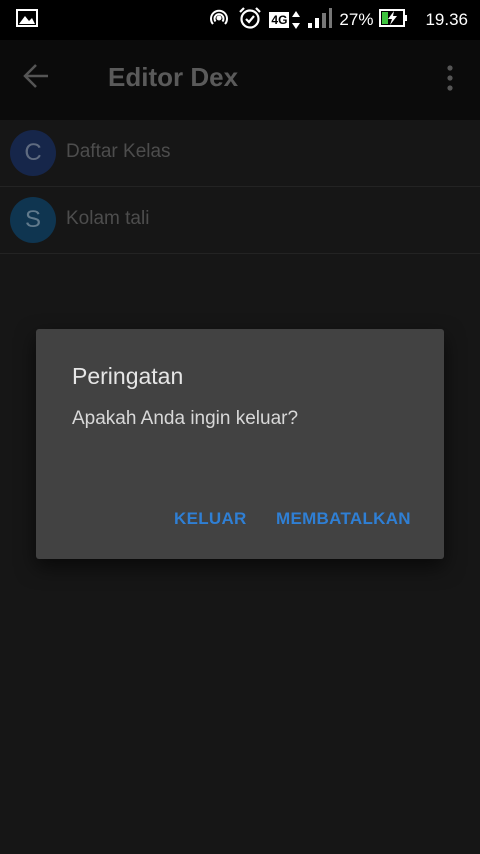 This screenshot has height=854, width=480. I want to click on app-bar: Editor Dex, so click(240, 80).